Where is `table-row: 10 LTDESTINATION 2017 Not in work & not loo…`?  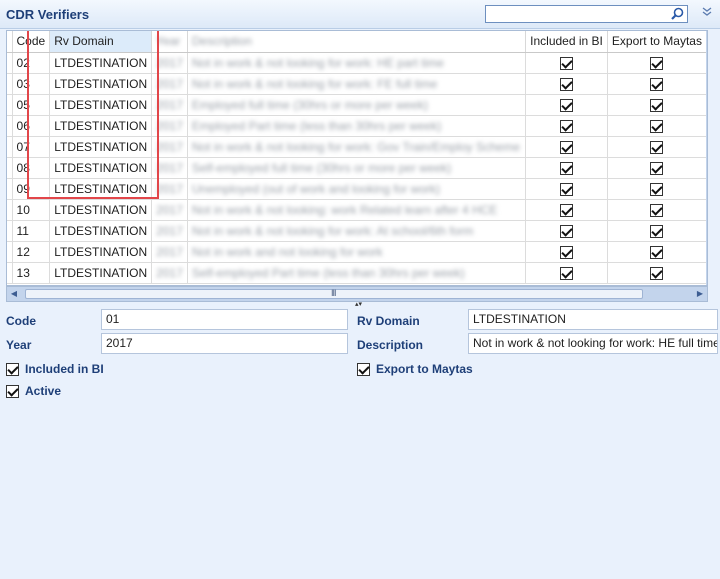 table-row: 10 LTDESTINATION 2017 Not in work & not loo… is located at coordinates (357, 210).